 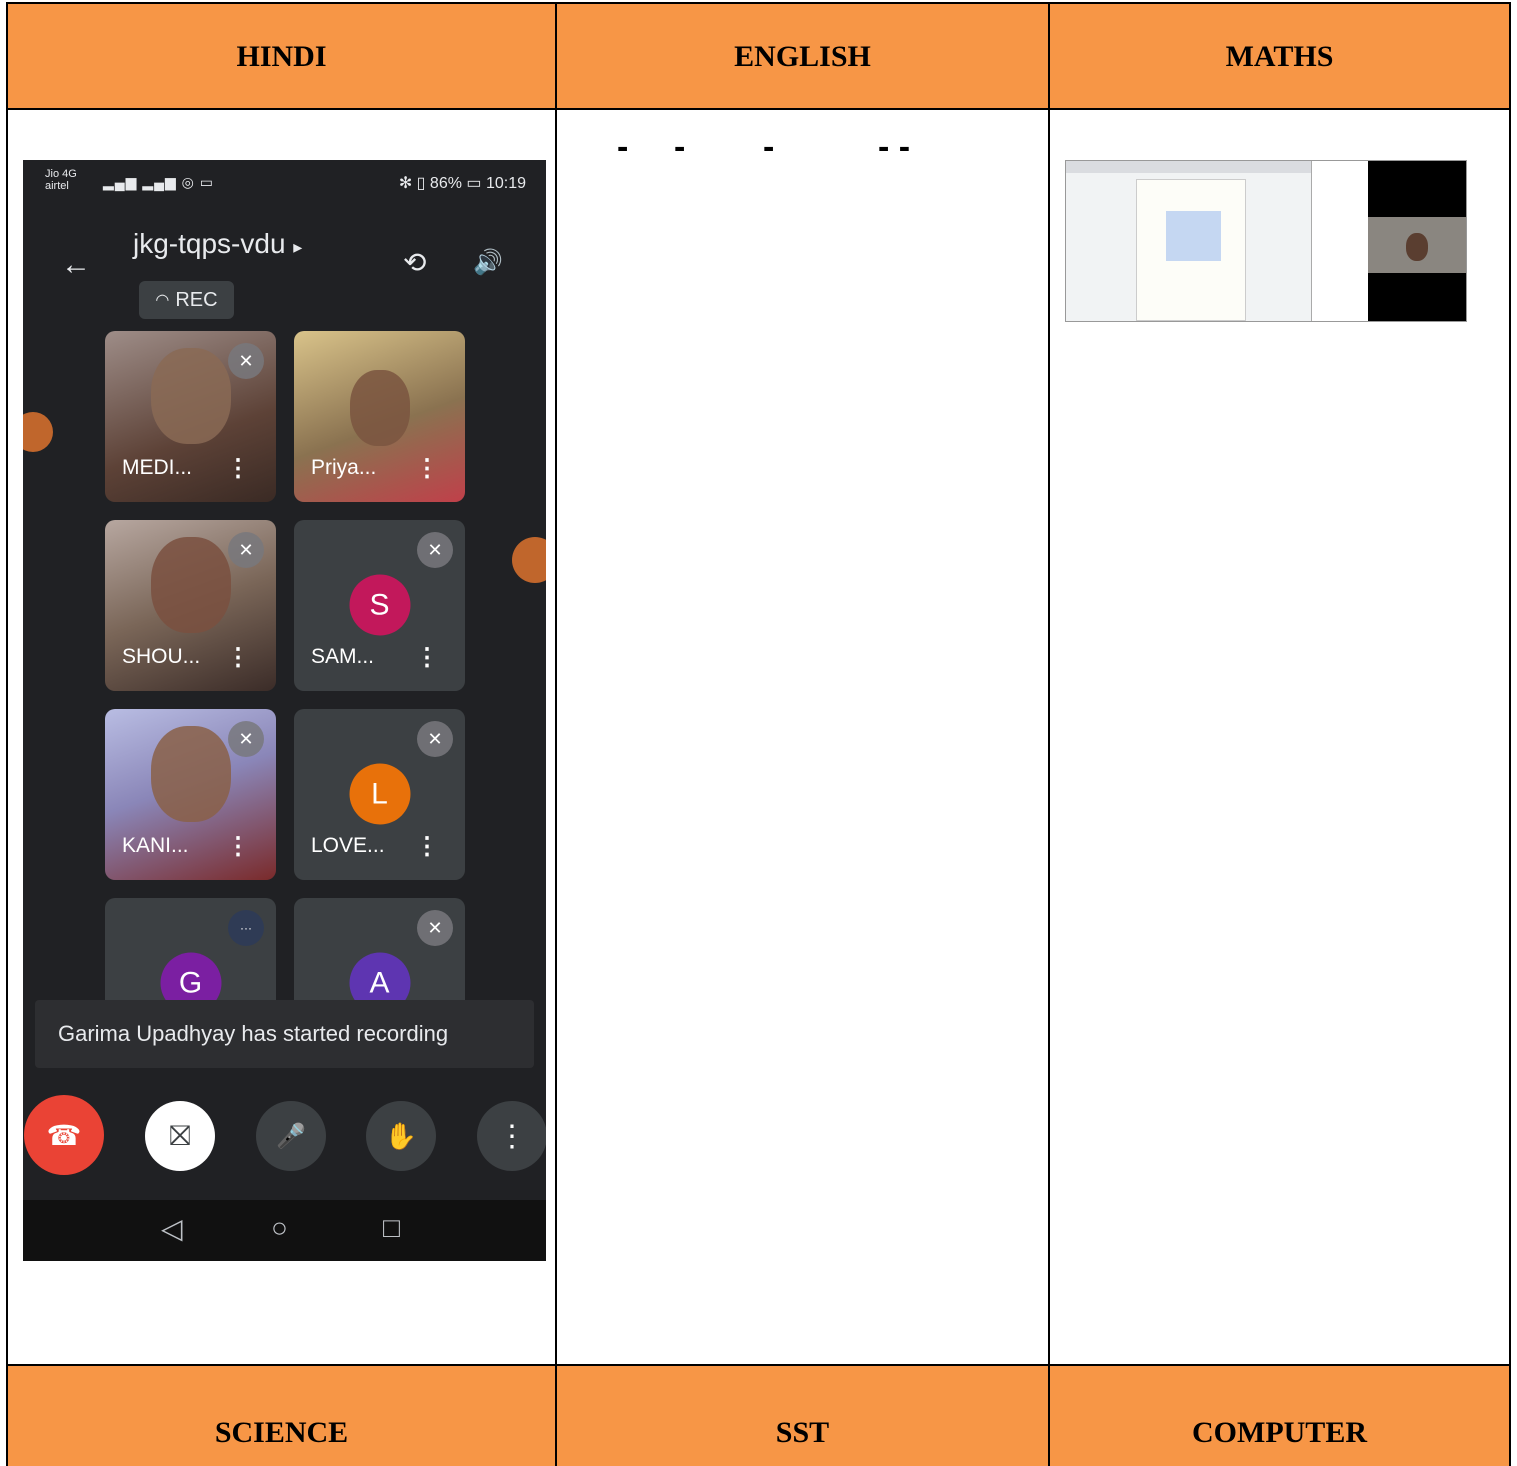 I want to click on spreadsheet-panel, so click(x=1339, y=241).